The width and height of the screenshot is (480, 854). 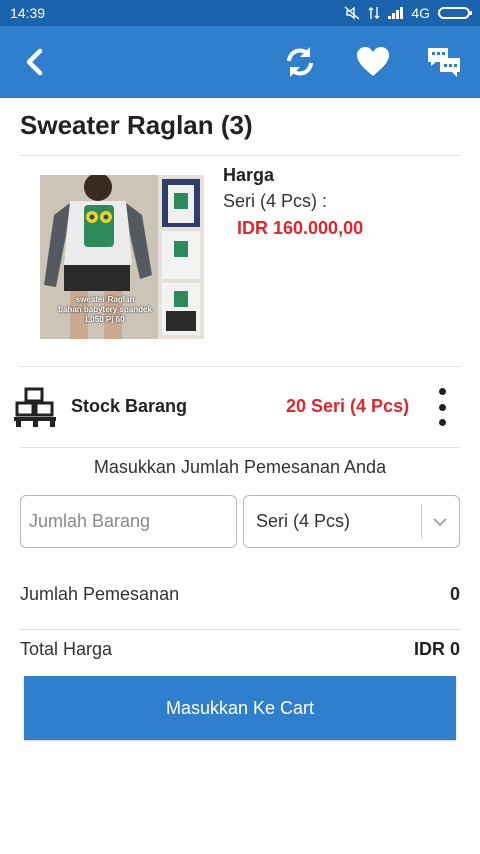 What do you see at coordinates (440, 522) in the screenshot?
I see `chevron-down-icon` at bounding box center [440, 522].